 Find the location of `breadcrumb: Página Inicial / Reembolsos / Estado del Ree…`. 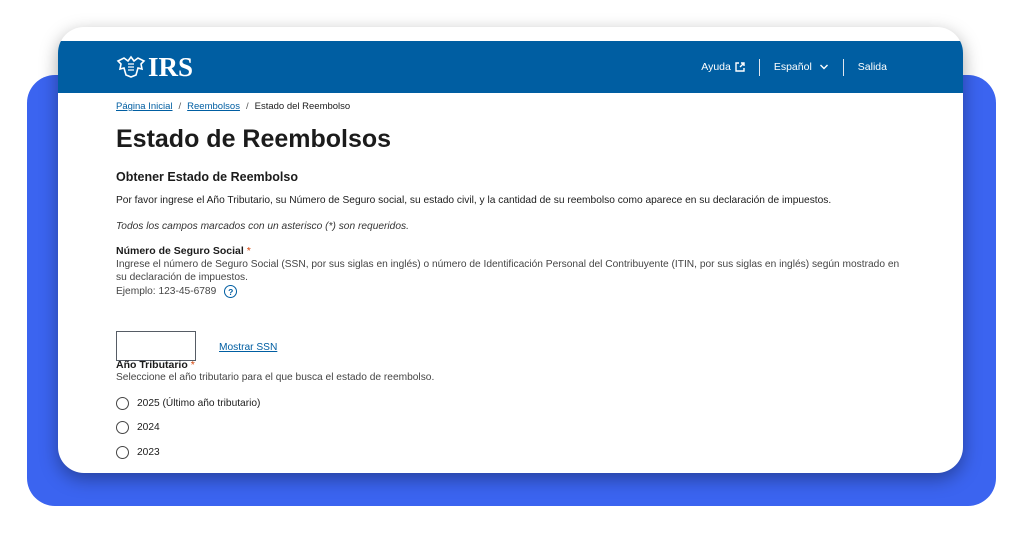

breadcrumb: Página Inicial / Reembolsos / Estado del Ree… is located at coordinates (233, 106).